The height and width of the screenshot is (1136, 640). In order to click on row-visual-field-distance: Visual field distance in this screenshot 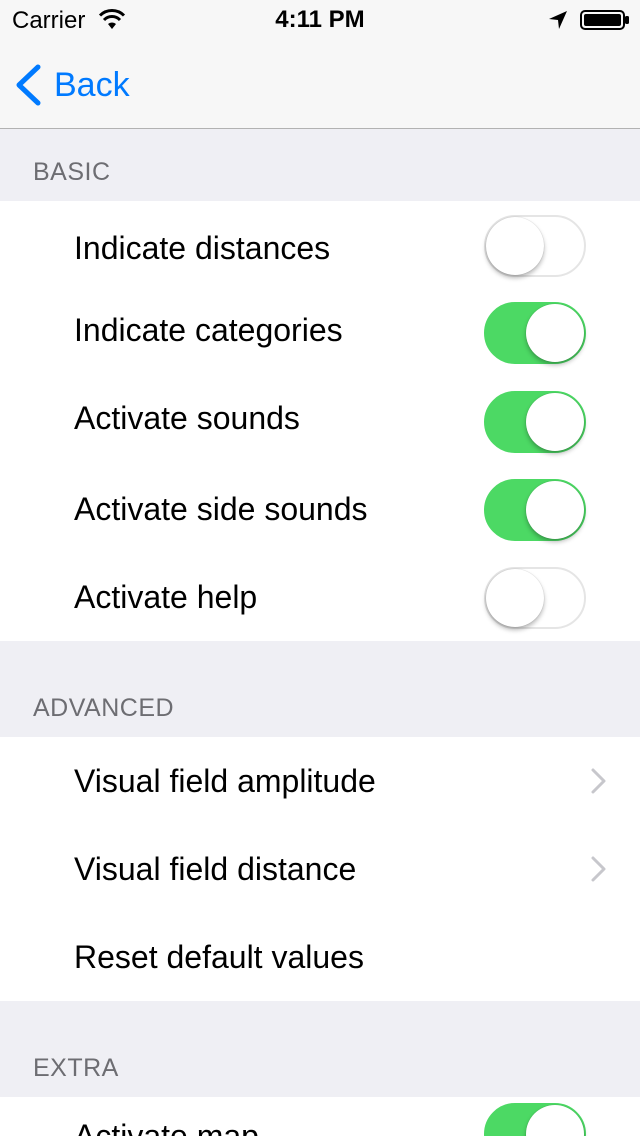, I will do `click(320, 869)`.